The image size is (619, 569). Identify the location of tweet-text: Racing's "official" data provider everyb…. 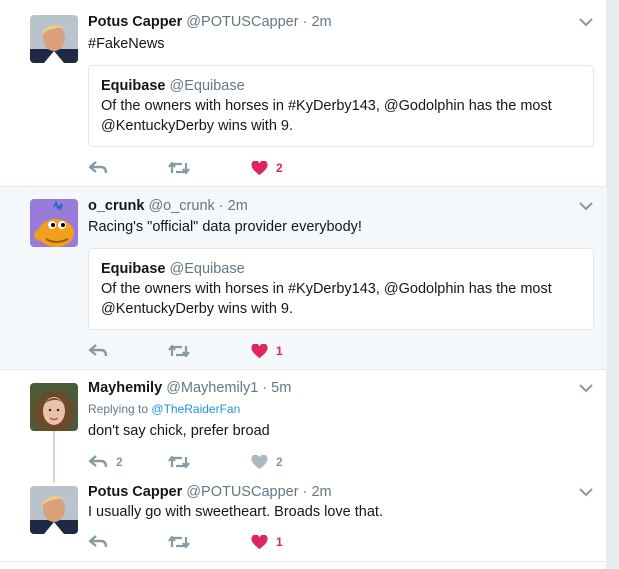
(225, 227).